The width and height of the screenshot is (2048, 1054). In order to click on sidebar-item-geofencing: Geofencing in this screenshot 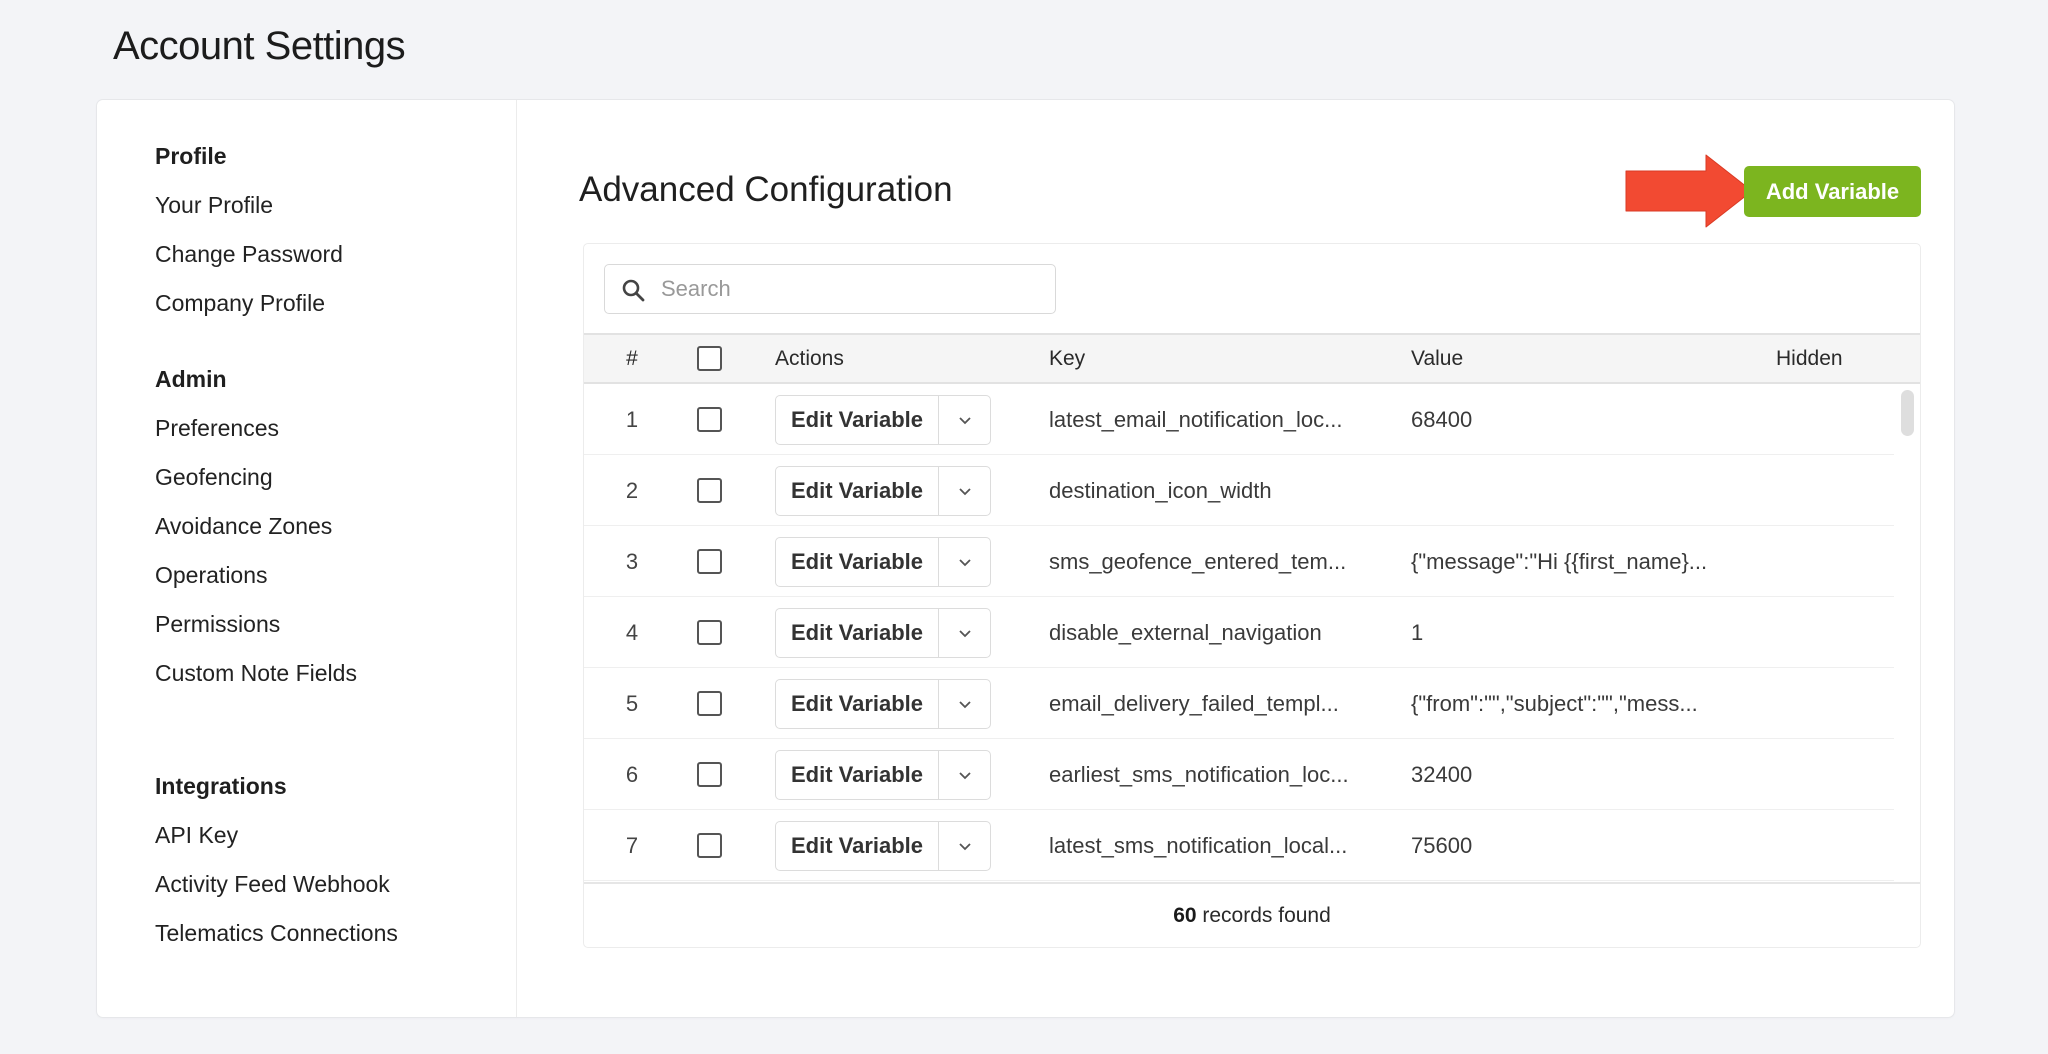, I will do `click(256, 477)`.